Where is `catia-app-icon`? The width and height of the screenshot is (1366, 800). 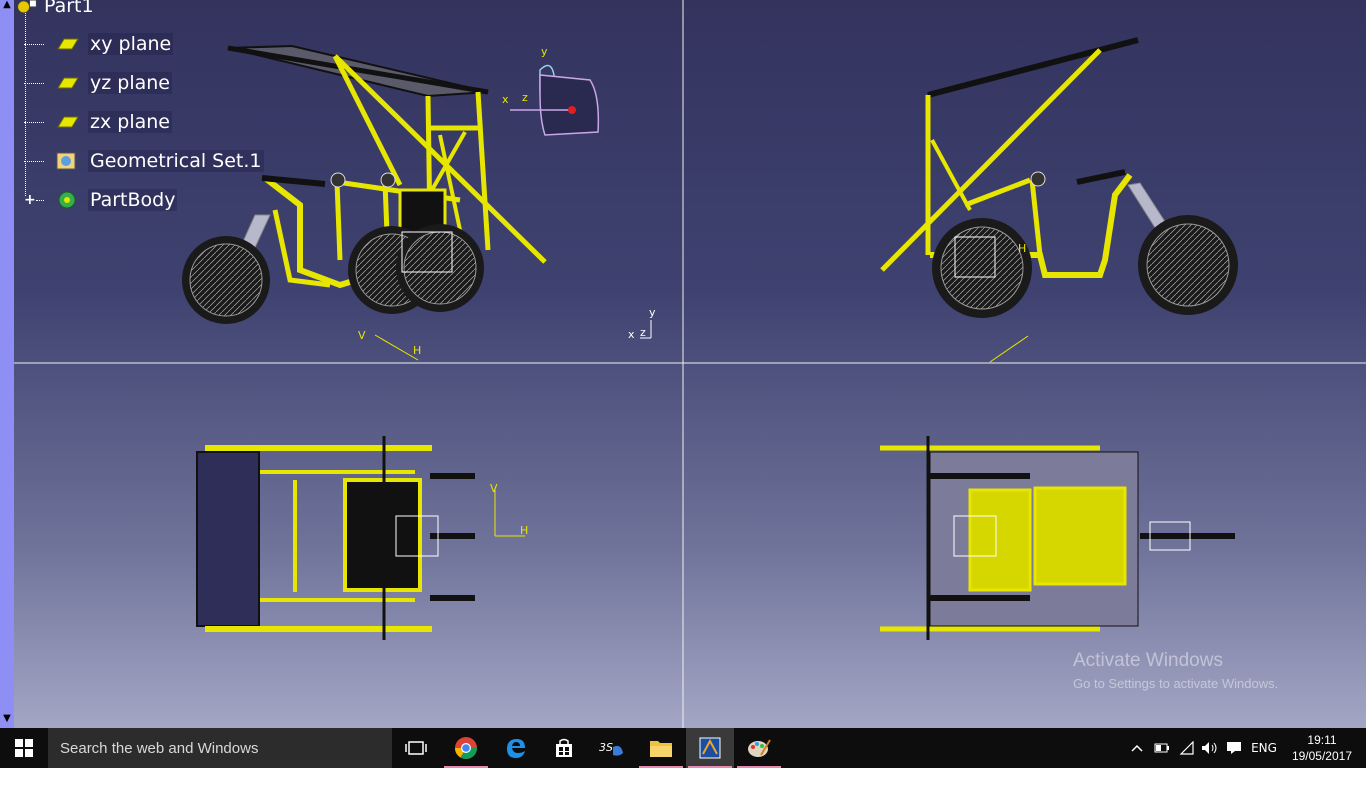
catia-app-icon is located at coordinates (710, 748).